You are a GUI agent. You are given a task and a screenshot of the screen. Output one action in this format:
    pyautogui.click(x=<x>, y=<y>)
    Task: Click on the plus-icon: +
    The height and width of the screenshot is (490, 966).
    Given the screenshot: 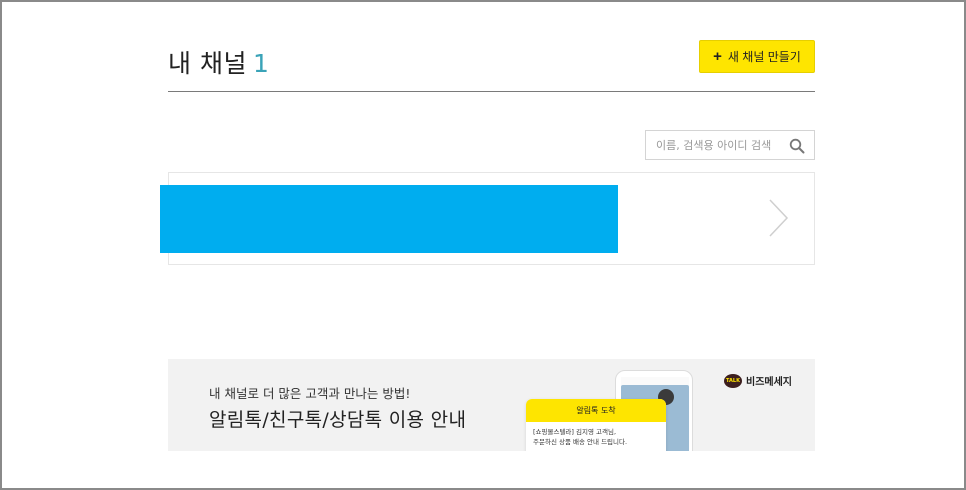 What is the action you would take?
    pyautogui.click(x=717, y=56)
    